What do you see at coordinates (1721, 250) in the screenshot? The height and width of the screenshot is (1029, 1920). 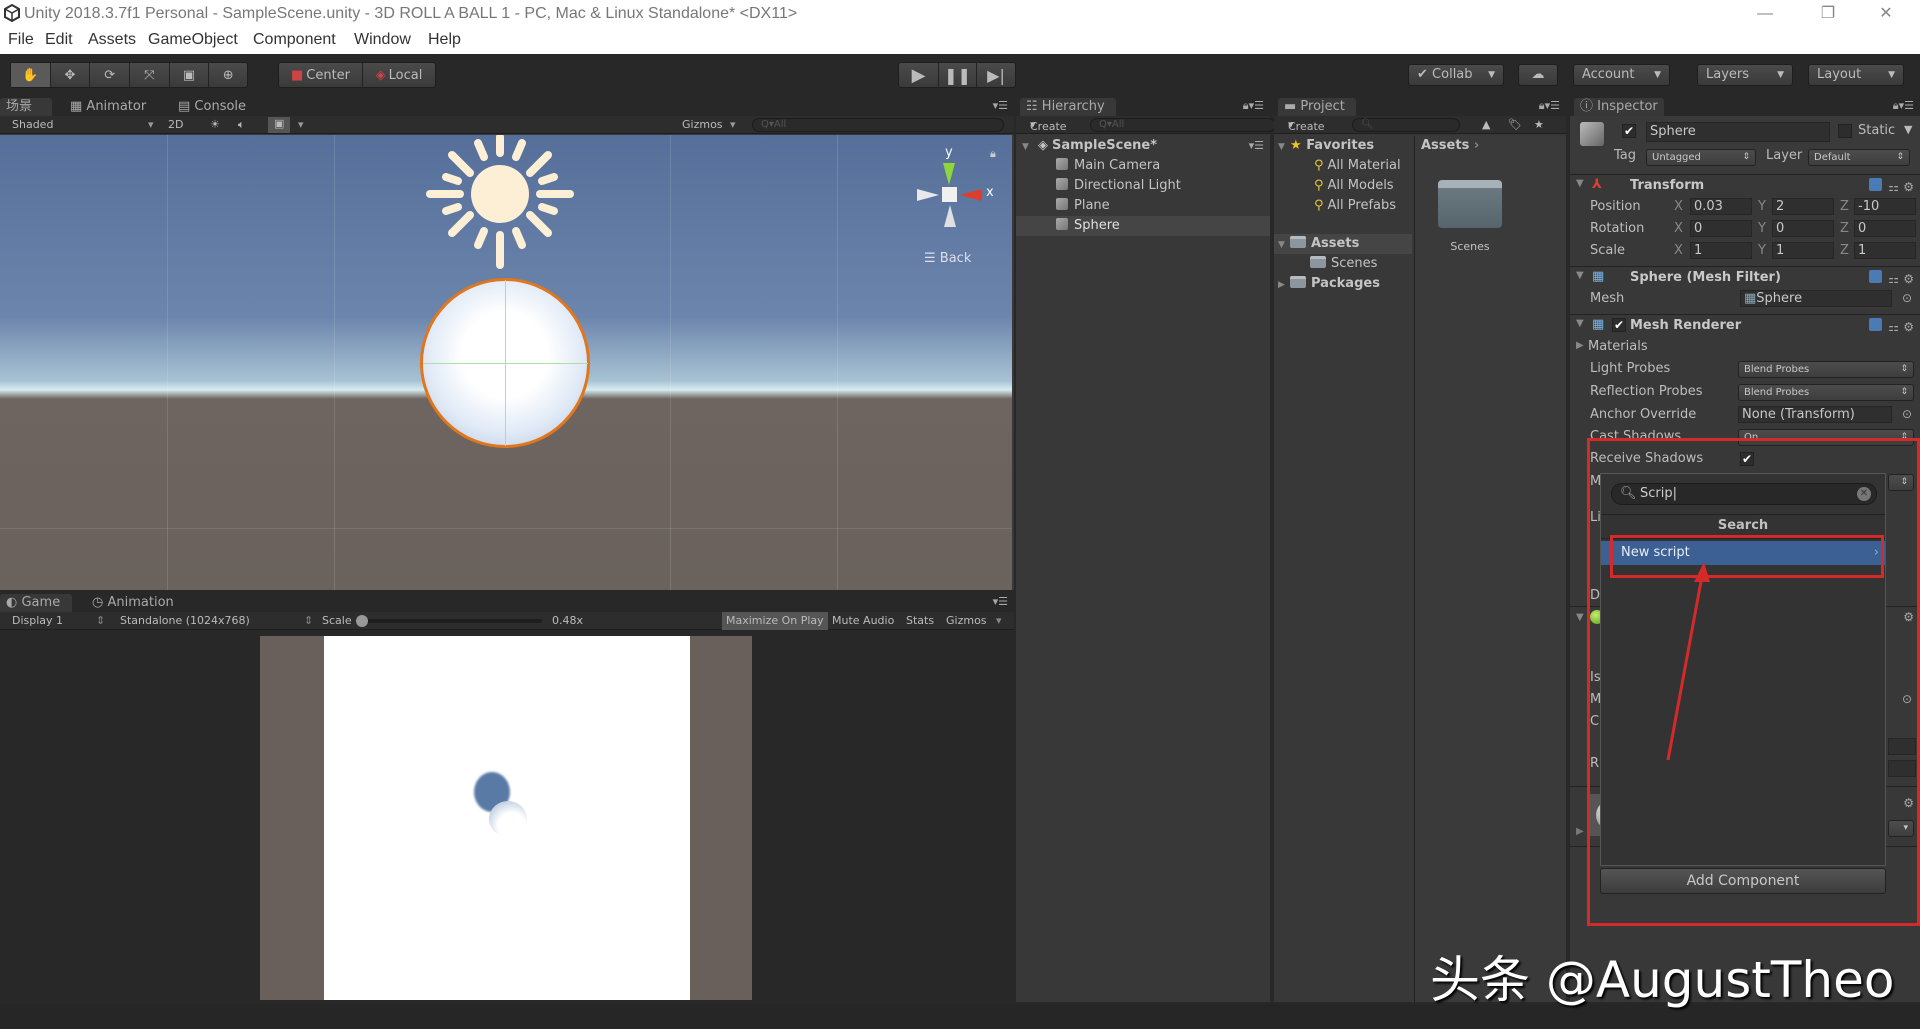 I see `scale-x-field: 1` at bounding box center [1721, 250].